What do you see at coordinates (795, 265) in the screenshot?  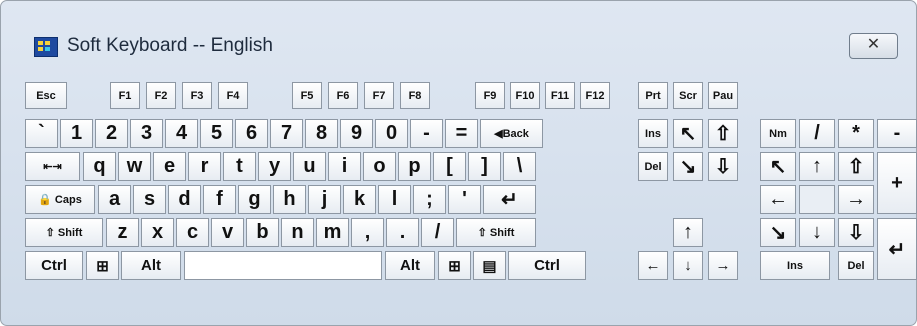 I see `key-num-0: Ins` at bounding box center [795, 265].